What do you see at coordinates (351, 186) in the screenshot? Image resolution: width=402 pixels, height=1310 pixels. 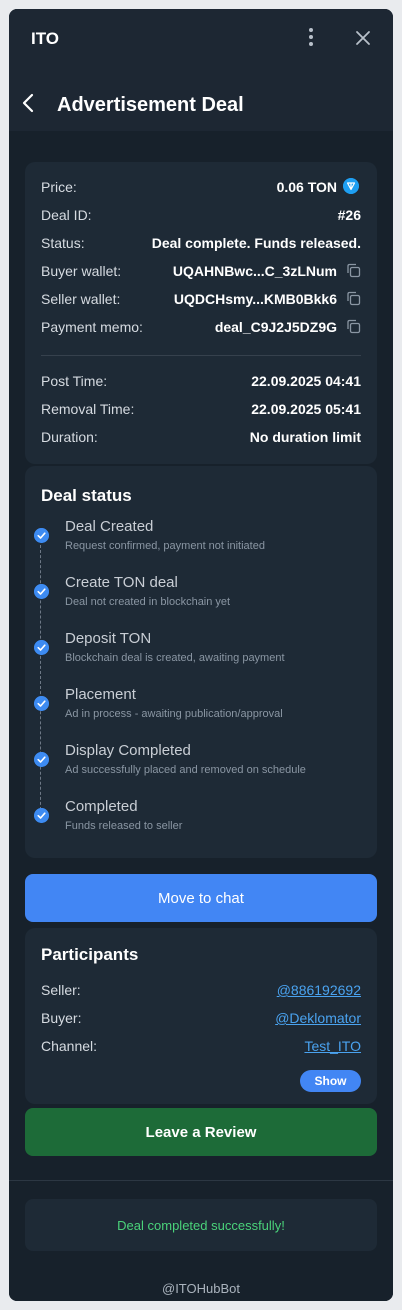 I see `ton-icon` at bounding box center [351, 186].